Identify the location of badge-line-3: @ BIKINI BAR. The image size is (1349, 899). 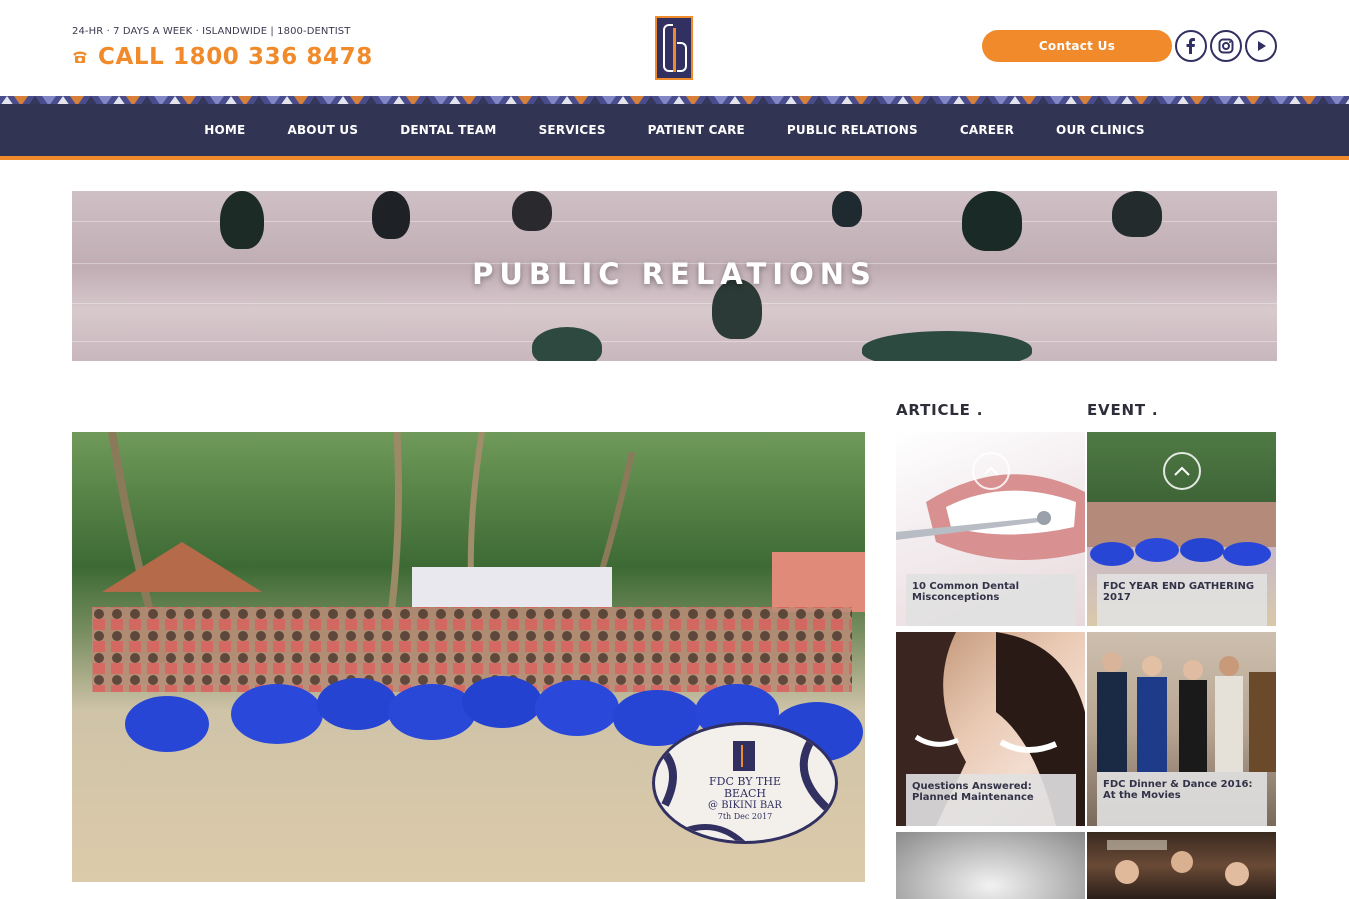
(745, 805).